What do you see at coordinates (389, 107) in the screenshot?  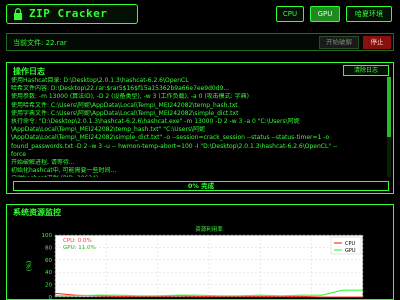 I see `log-scrollbar-thumb` at bounding box center [389, 107].